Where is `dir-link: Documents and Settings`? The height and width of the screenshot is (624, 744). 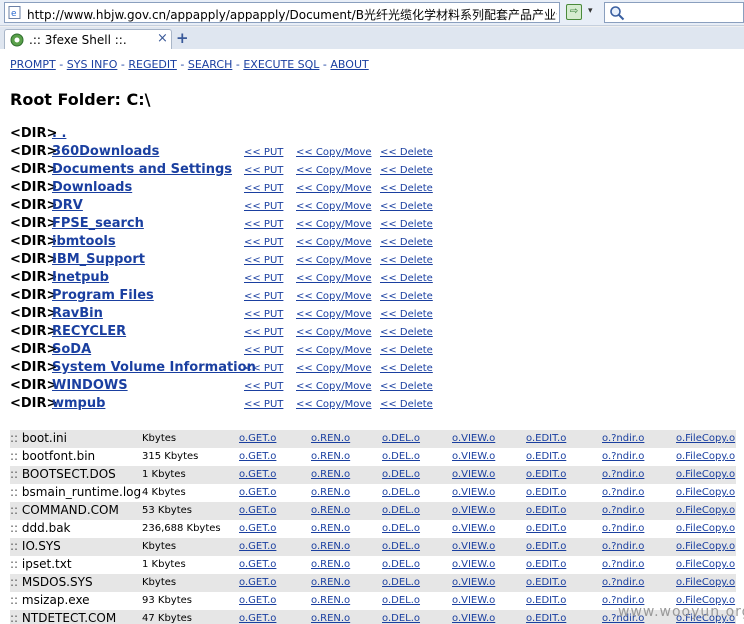 dir-link: Documents and Settings is located at coordinates (142, 169).